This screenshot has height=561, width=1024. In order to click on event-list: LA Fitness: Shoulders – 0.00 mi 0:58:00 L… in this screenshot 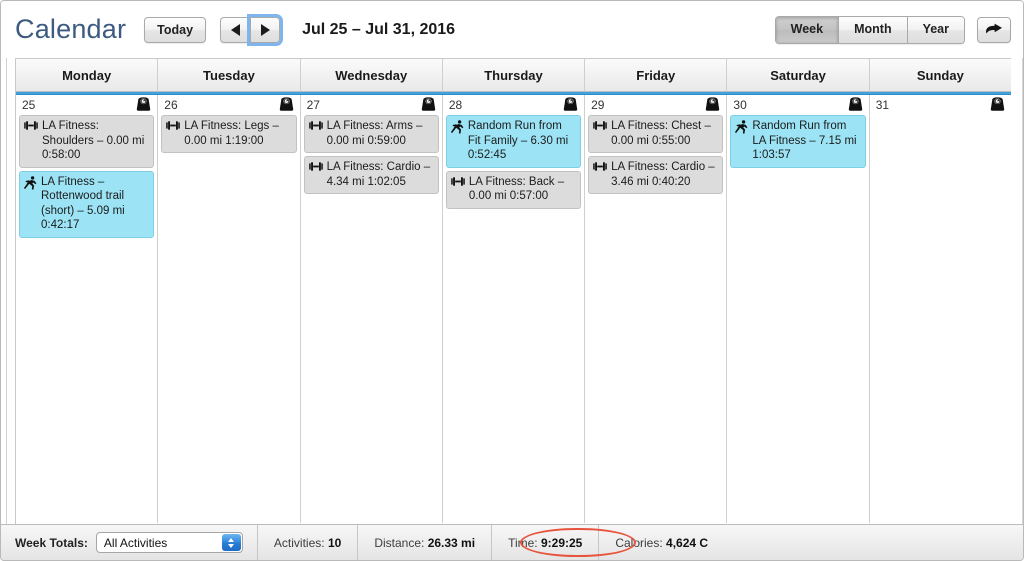, I will do `click(86, 176)`.